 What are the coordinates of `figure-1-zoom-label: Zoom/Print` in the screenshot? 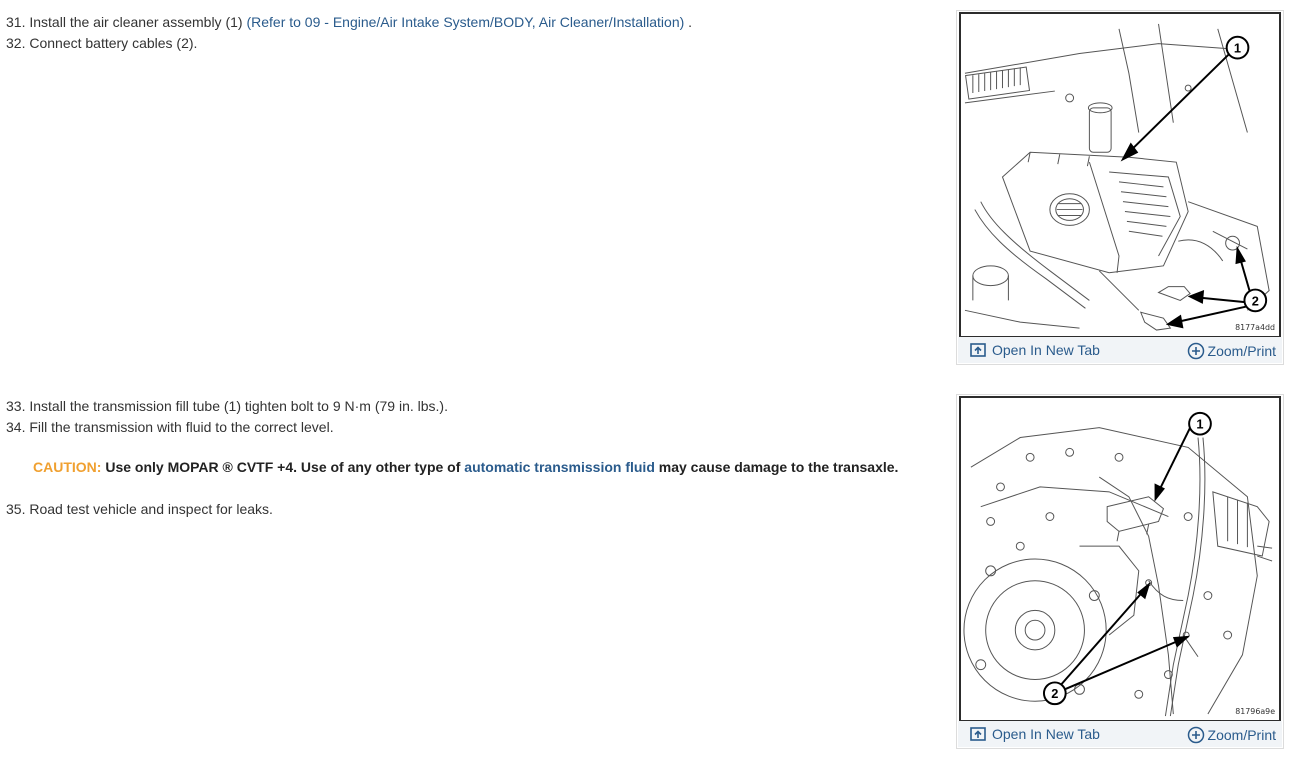 It's located at (1241, 351).